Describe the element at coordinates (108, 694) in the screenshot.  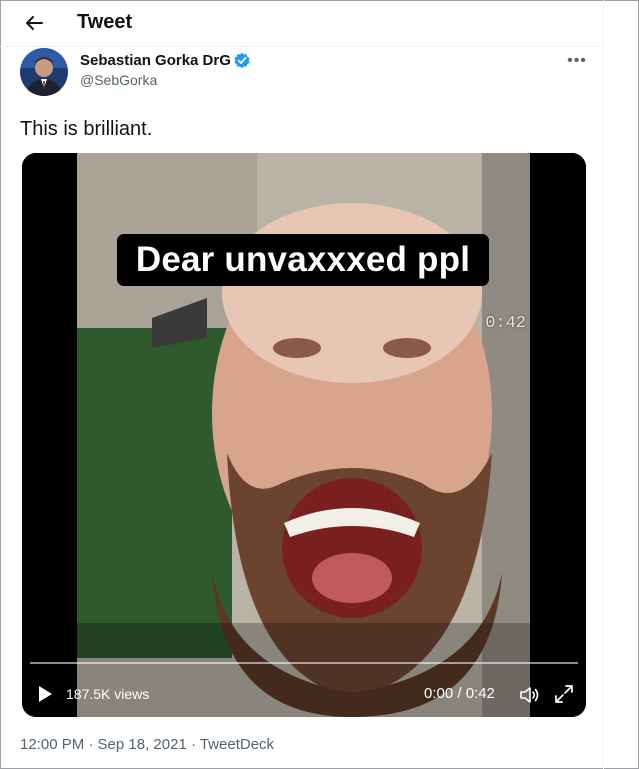
I see `view-count: 187.5K views` at that location.